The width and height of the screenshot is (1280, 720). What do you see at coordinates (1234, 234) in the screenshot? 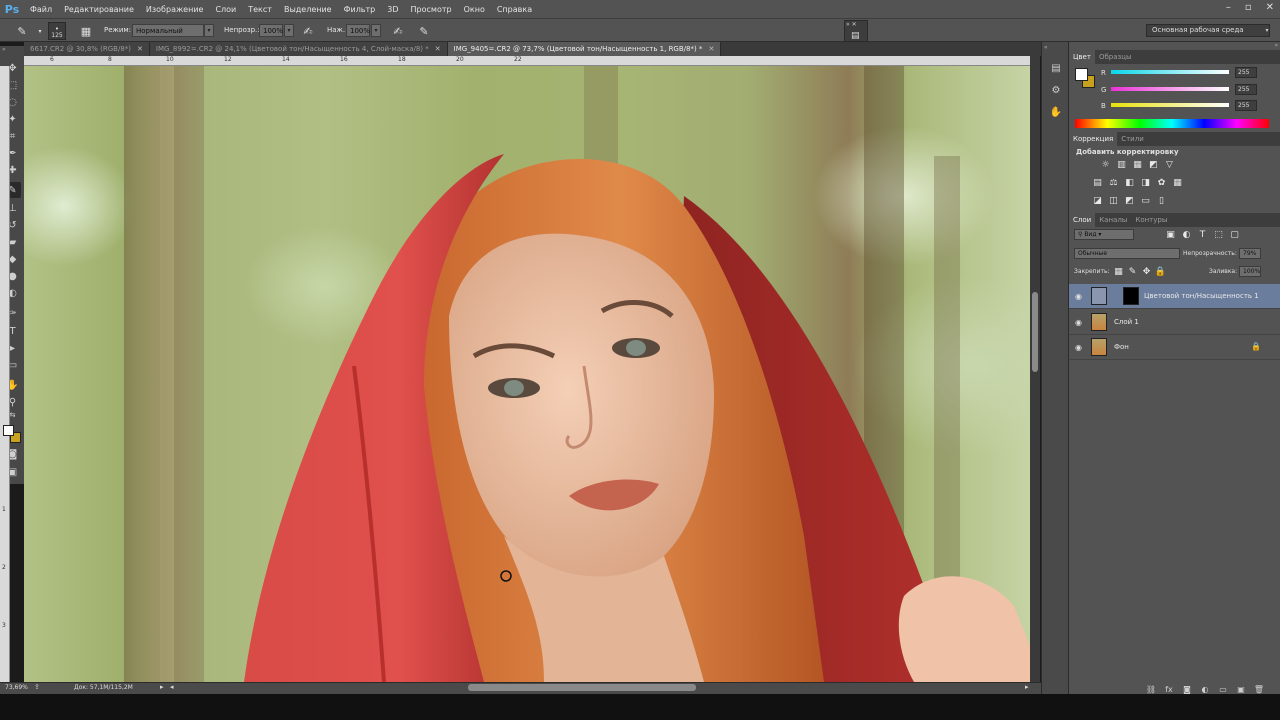
I see `filter-smart-icon: ▢` at bounding box center [1234, 234].